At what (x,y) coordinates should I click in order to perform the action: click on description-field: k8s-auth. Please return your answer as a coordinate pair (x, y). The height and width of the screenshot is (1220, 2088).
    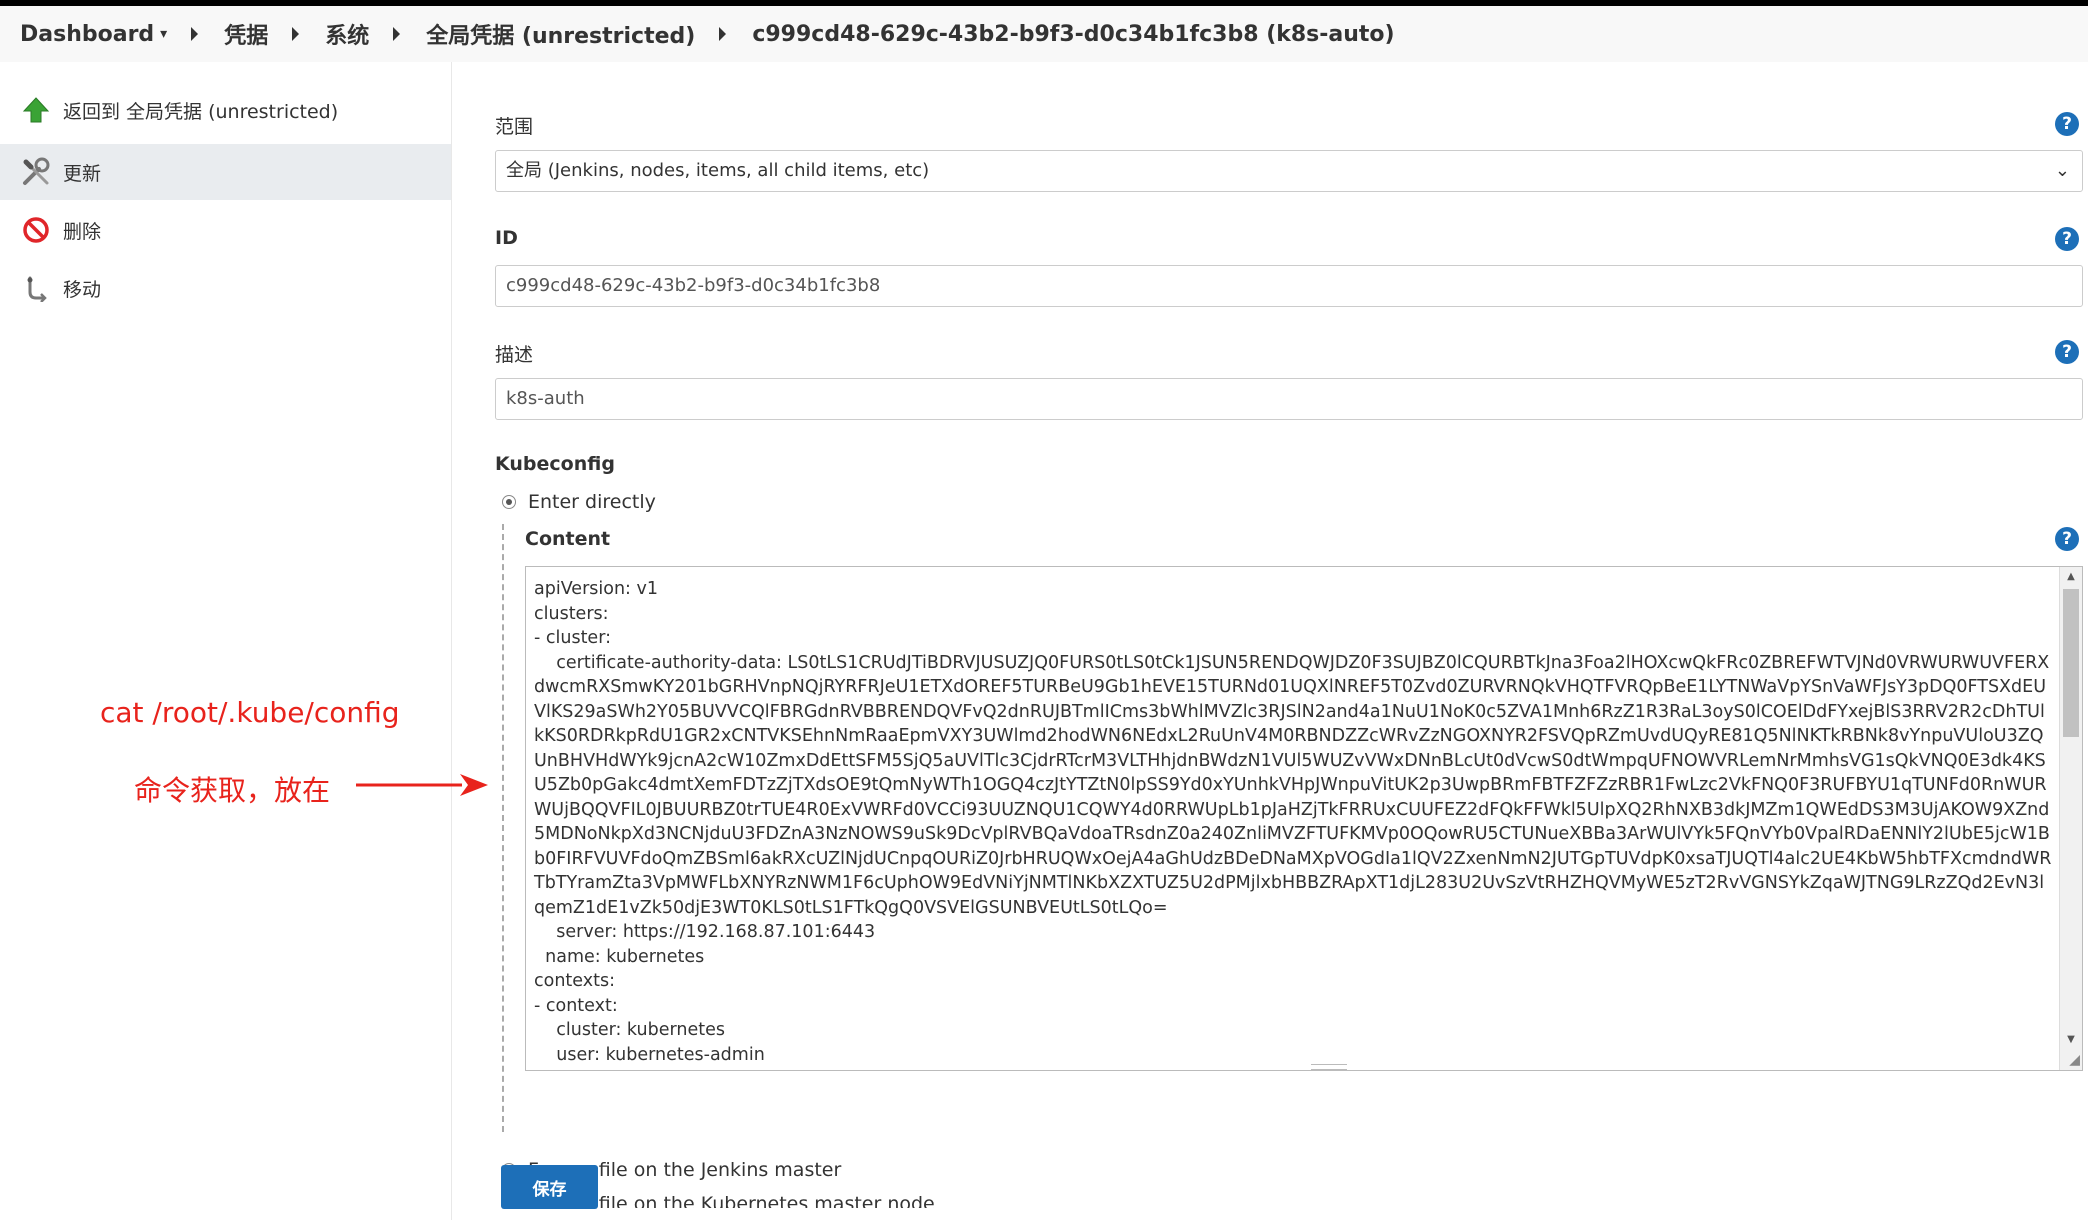
    Looking at the image, I should click on (1289, 399).